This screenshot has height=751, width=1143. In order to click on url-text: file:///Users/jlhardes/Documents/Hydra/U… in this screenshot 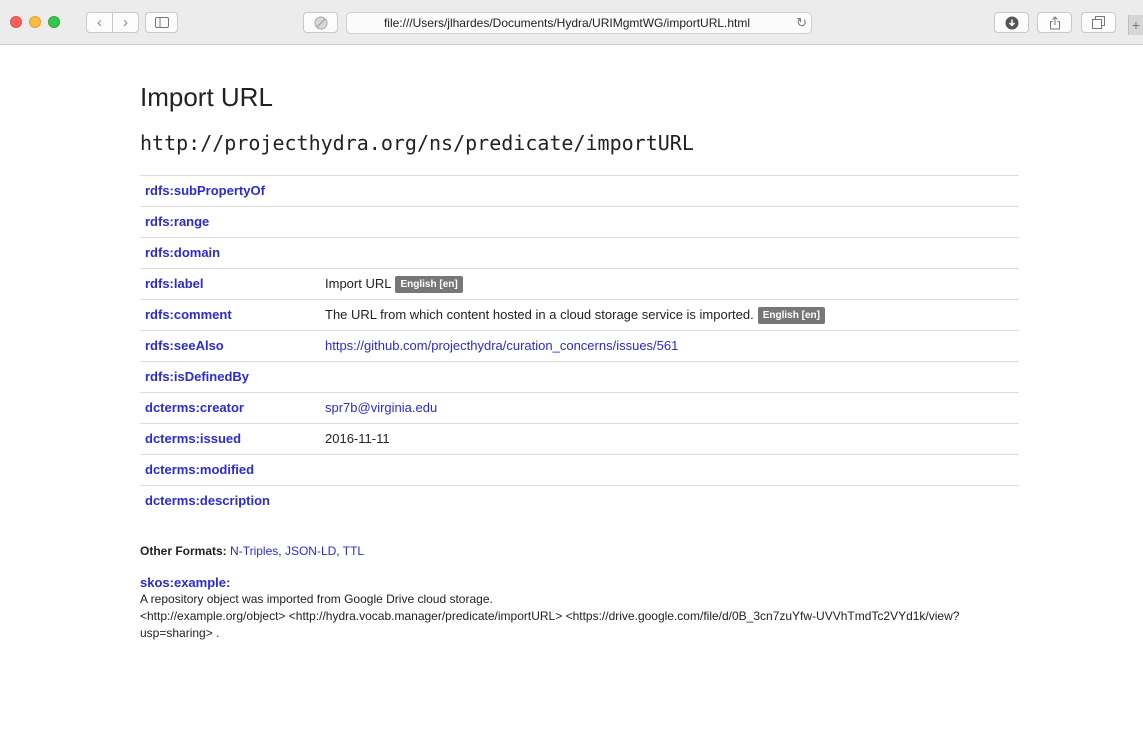, I will do `click(567, 23)`.